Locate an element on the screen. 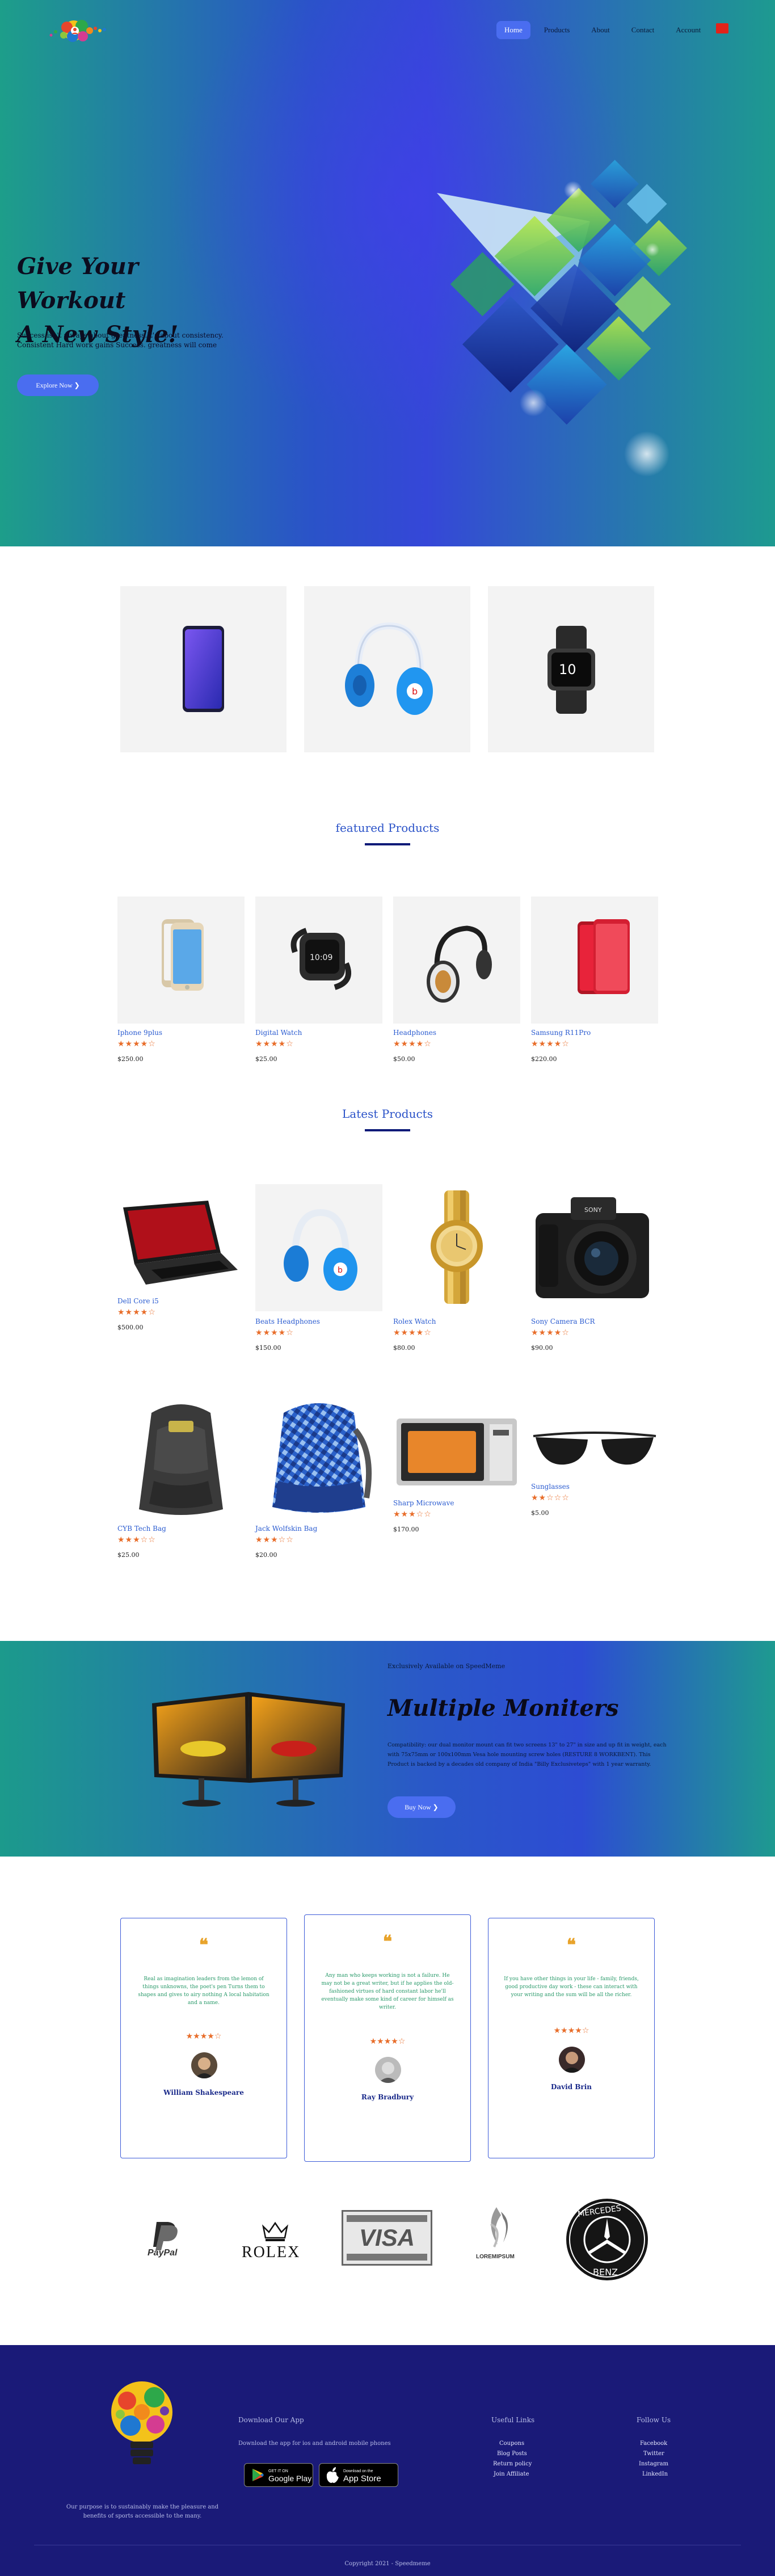  buy-now-button: Buy Now ❯ is located at coordinates (421, 1807).